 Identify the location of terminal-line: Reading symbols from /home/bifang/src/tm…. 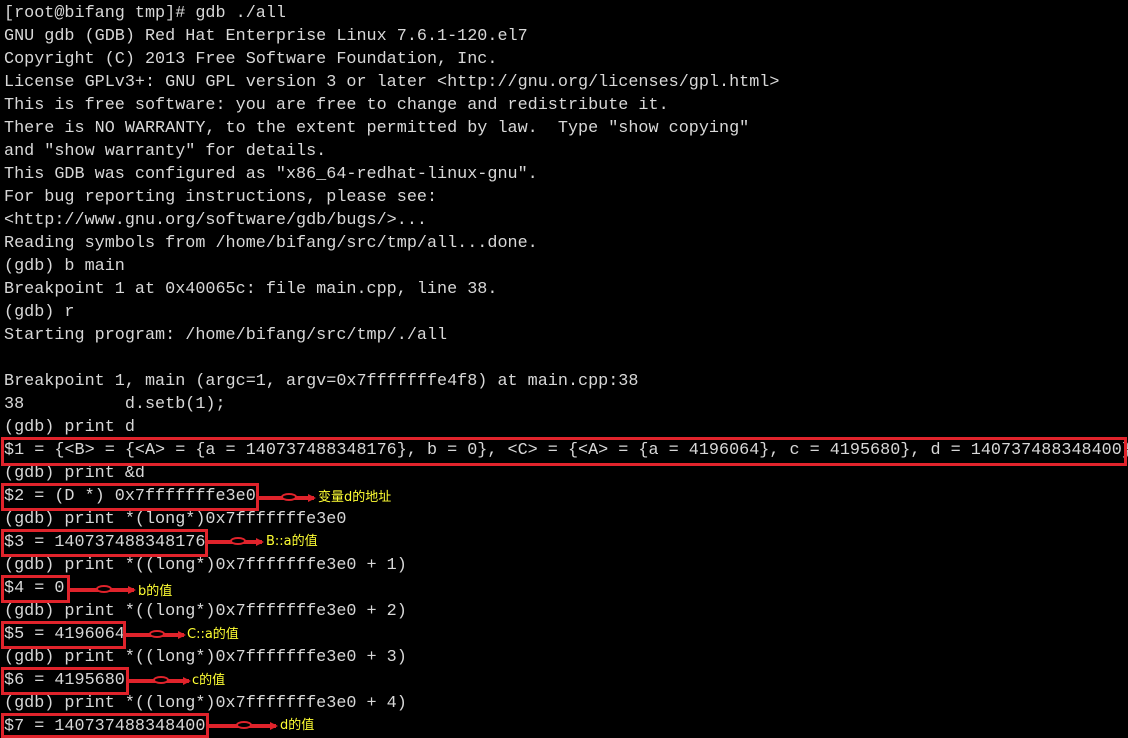
(271, 243).